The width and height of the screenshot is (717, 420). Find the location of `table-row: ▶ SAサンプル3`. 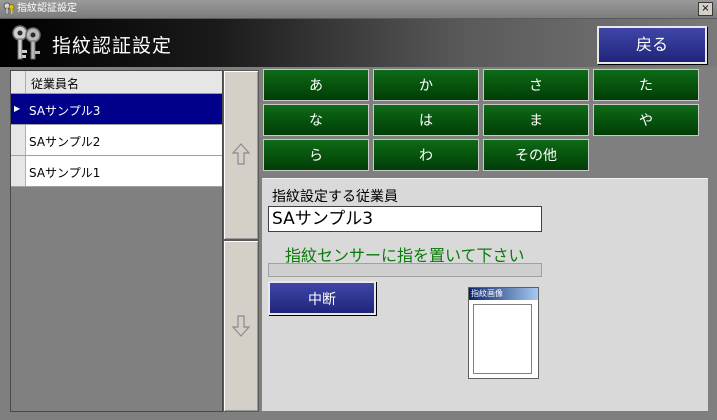

table-row: ▶ SAサンプル3 is located at coordinates (116, 109).